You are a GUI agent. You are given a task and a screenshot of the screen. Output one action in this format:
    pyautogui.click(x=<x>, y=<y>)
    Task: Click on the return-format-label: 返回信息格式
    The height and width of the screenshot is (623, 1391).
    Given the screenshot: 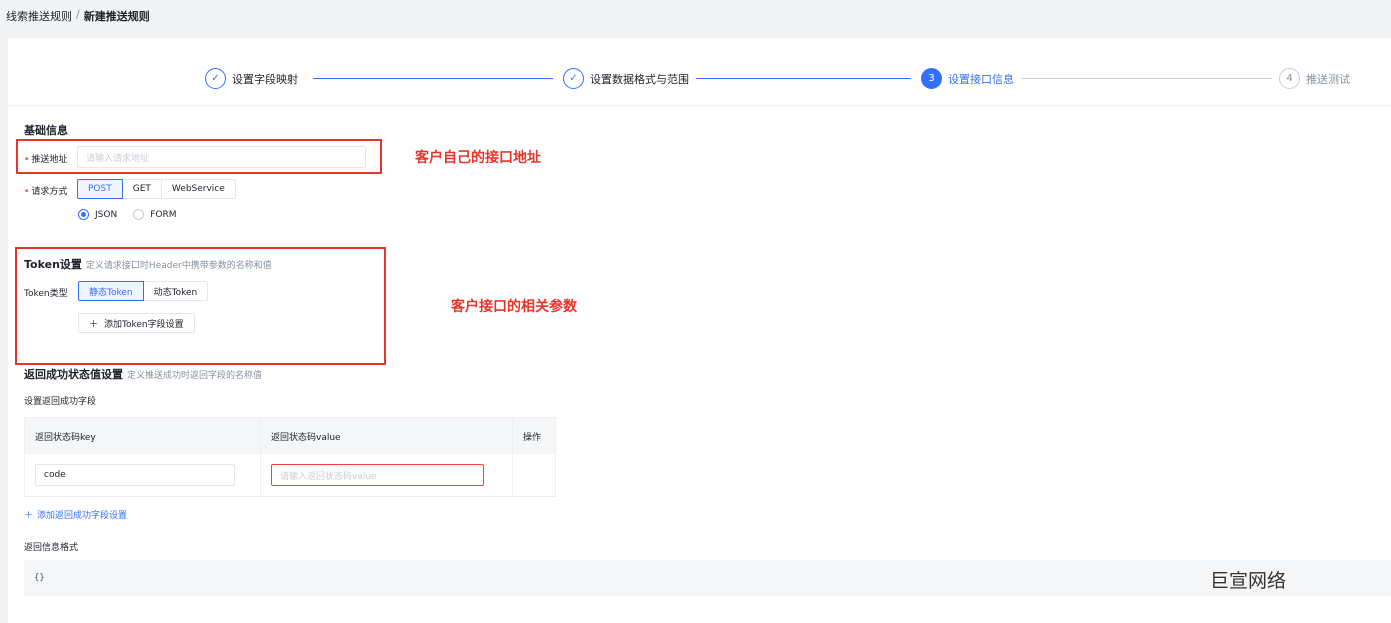 What is the action you would take?
    pyautogui.click(x=51, y=548)
    